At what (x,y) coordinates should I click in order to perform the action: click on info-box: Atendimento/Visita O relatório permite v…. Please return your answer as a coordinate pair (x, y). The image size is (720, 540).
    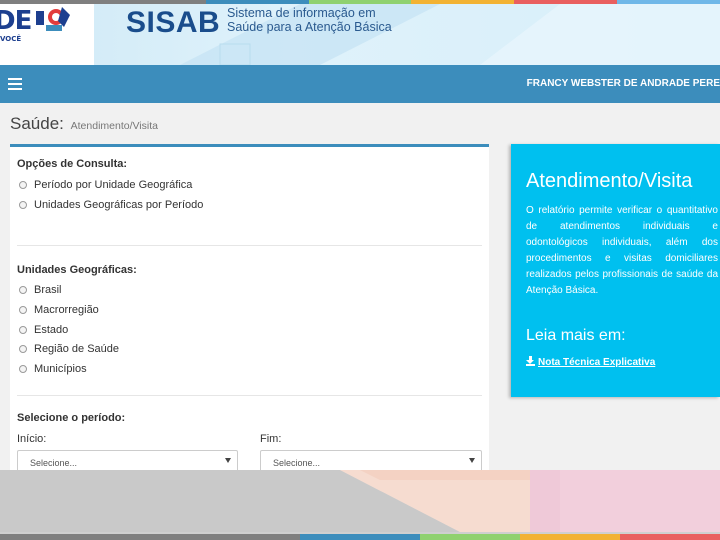
    Looking at the image, I should click on (615, 270).